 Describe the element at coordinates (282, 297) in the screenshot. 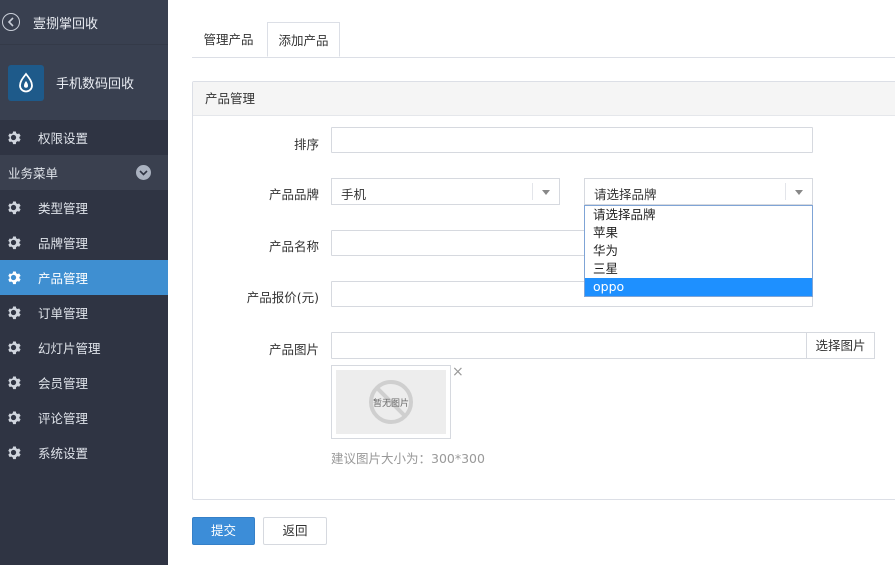

I see `price-label: 产品报价(元)` at that location.